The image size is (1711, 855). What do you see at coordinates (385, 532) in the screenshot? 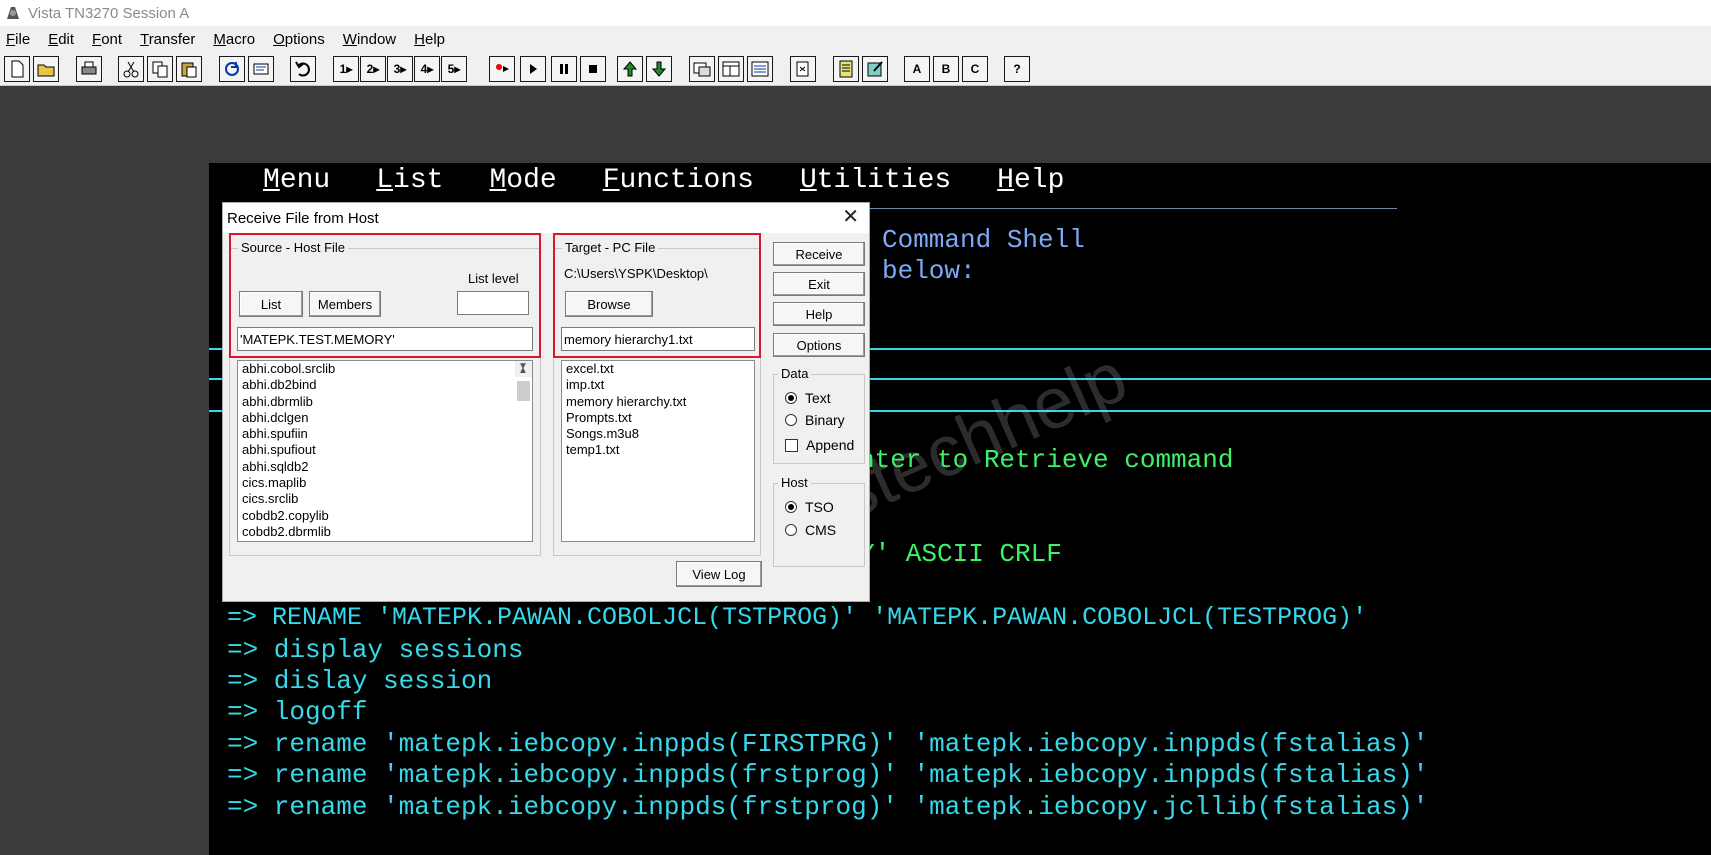
I see `list-item: cobdb2.dbrmlib` at bounding box center [385, 532].